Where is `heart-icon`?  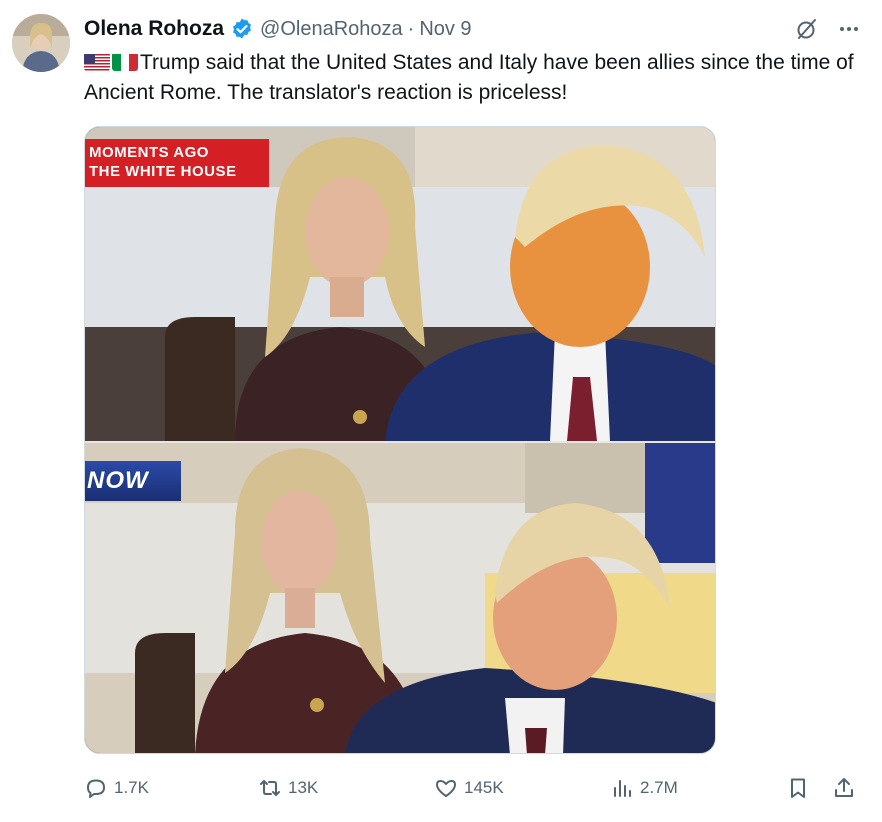
heart-icon is located at coordinates (446, 788).